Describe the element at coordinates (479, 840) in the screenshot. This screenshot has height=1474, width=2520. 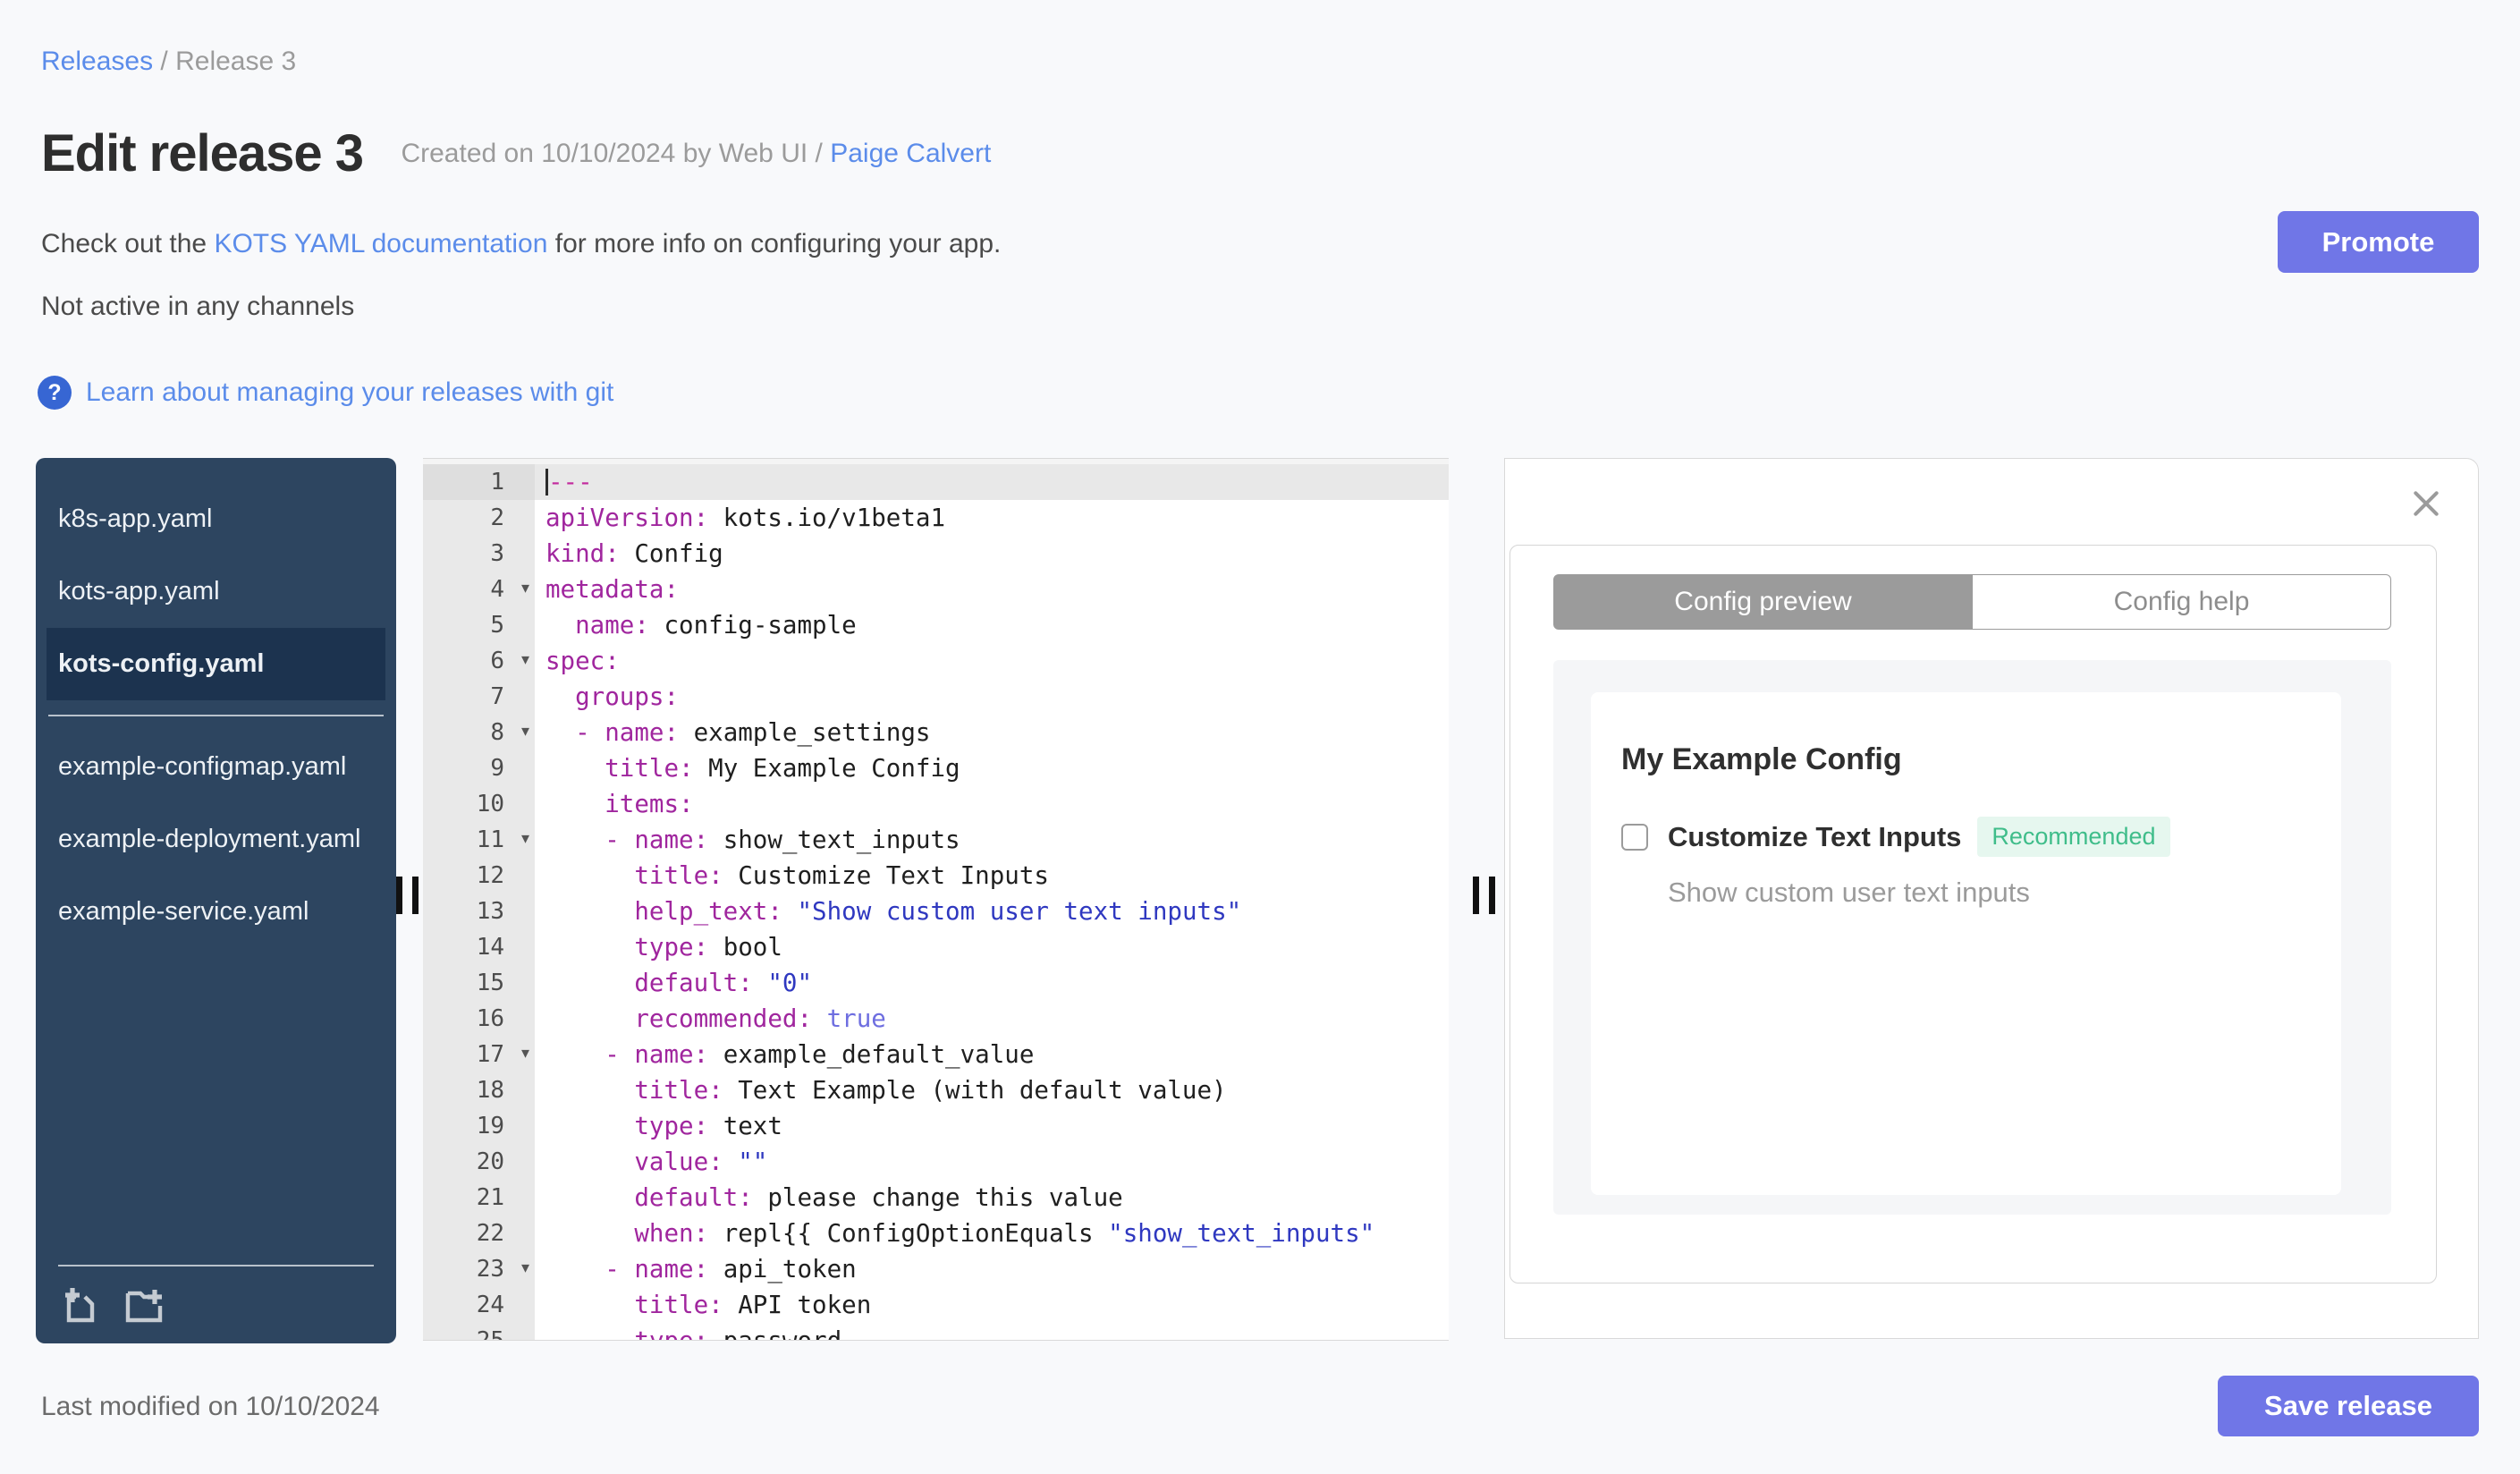
I see `line-number: 11 ▾` at that location.